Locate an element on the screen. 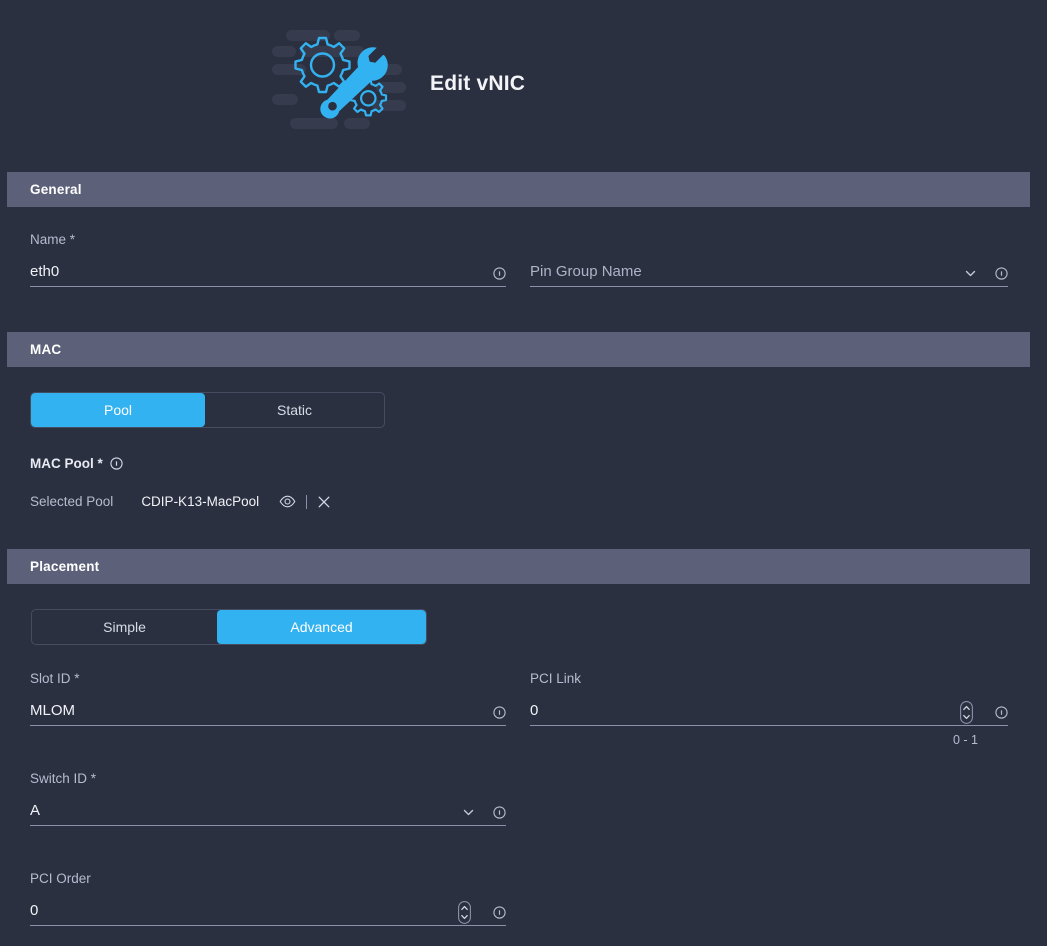 The height and width of the screenshot is (946, 1047). name-field-label: Name * is located at coordinates (53, 239).